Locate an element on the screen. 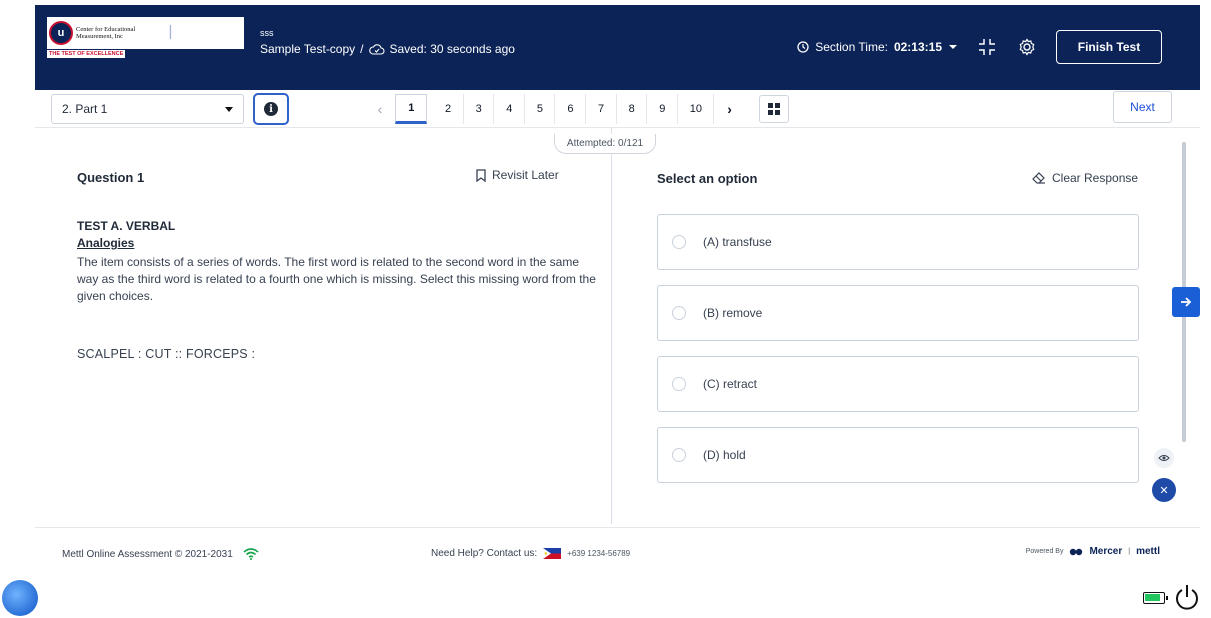 The image size is (1211, 618). info-button: i is located at coordinates (271, 109).